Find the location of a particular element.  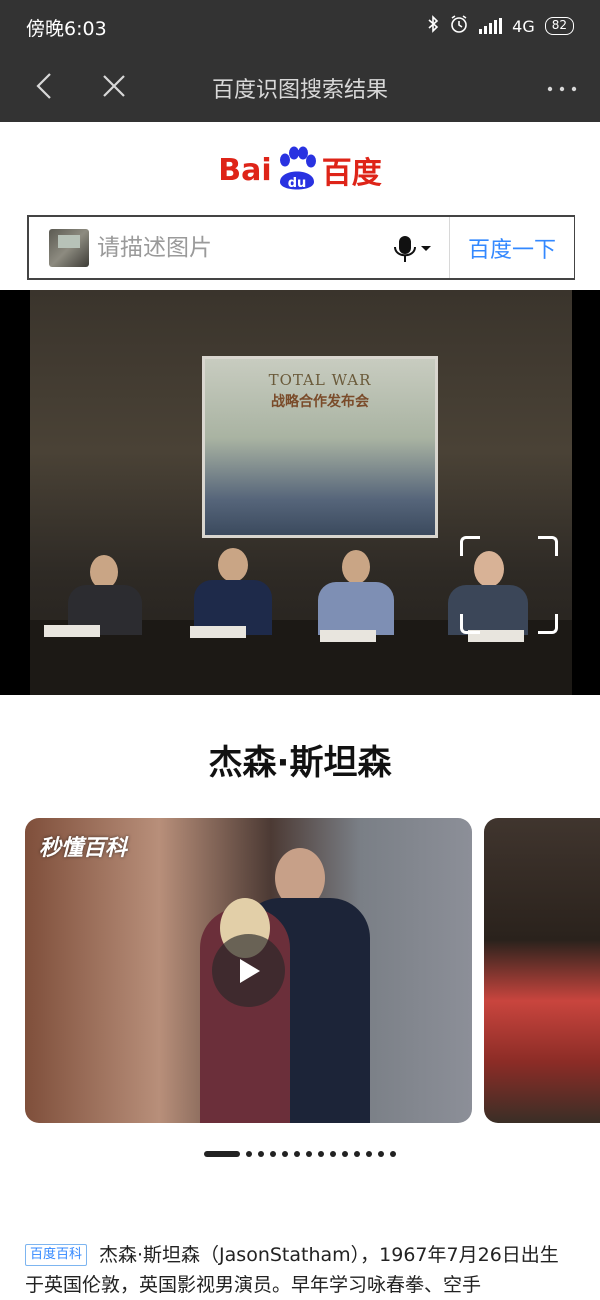

brand-label: 秒懂百科 is located at coordinates (83, 848).